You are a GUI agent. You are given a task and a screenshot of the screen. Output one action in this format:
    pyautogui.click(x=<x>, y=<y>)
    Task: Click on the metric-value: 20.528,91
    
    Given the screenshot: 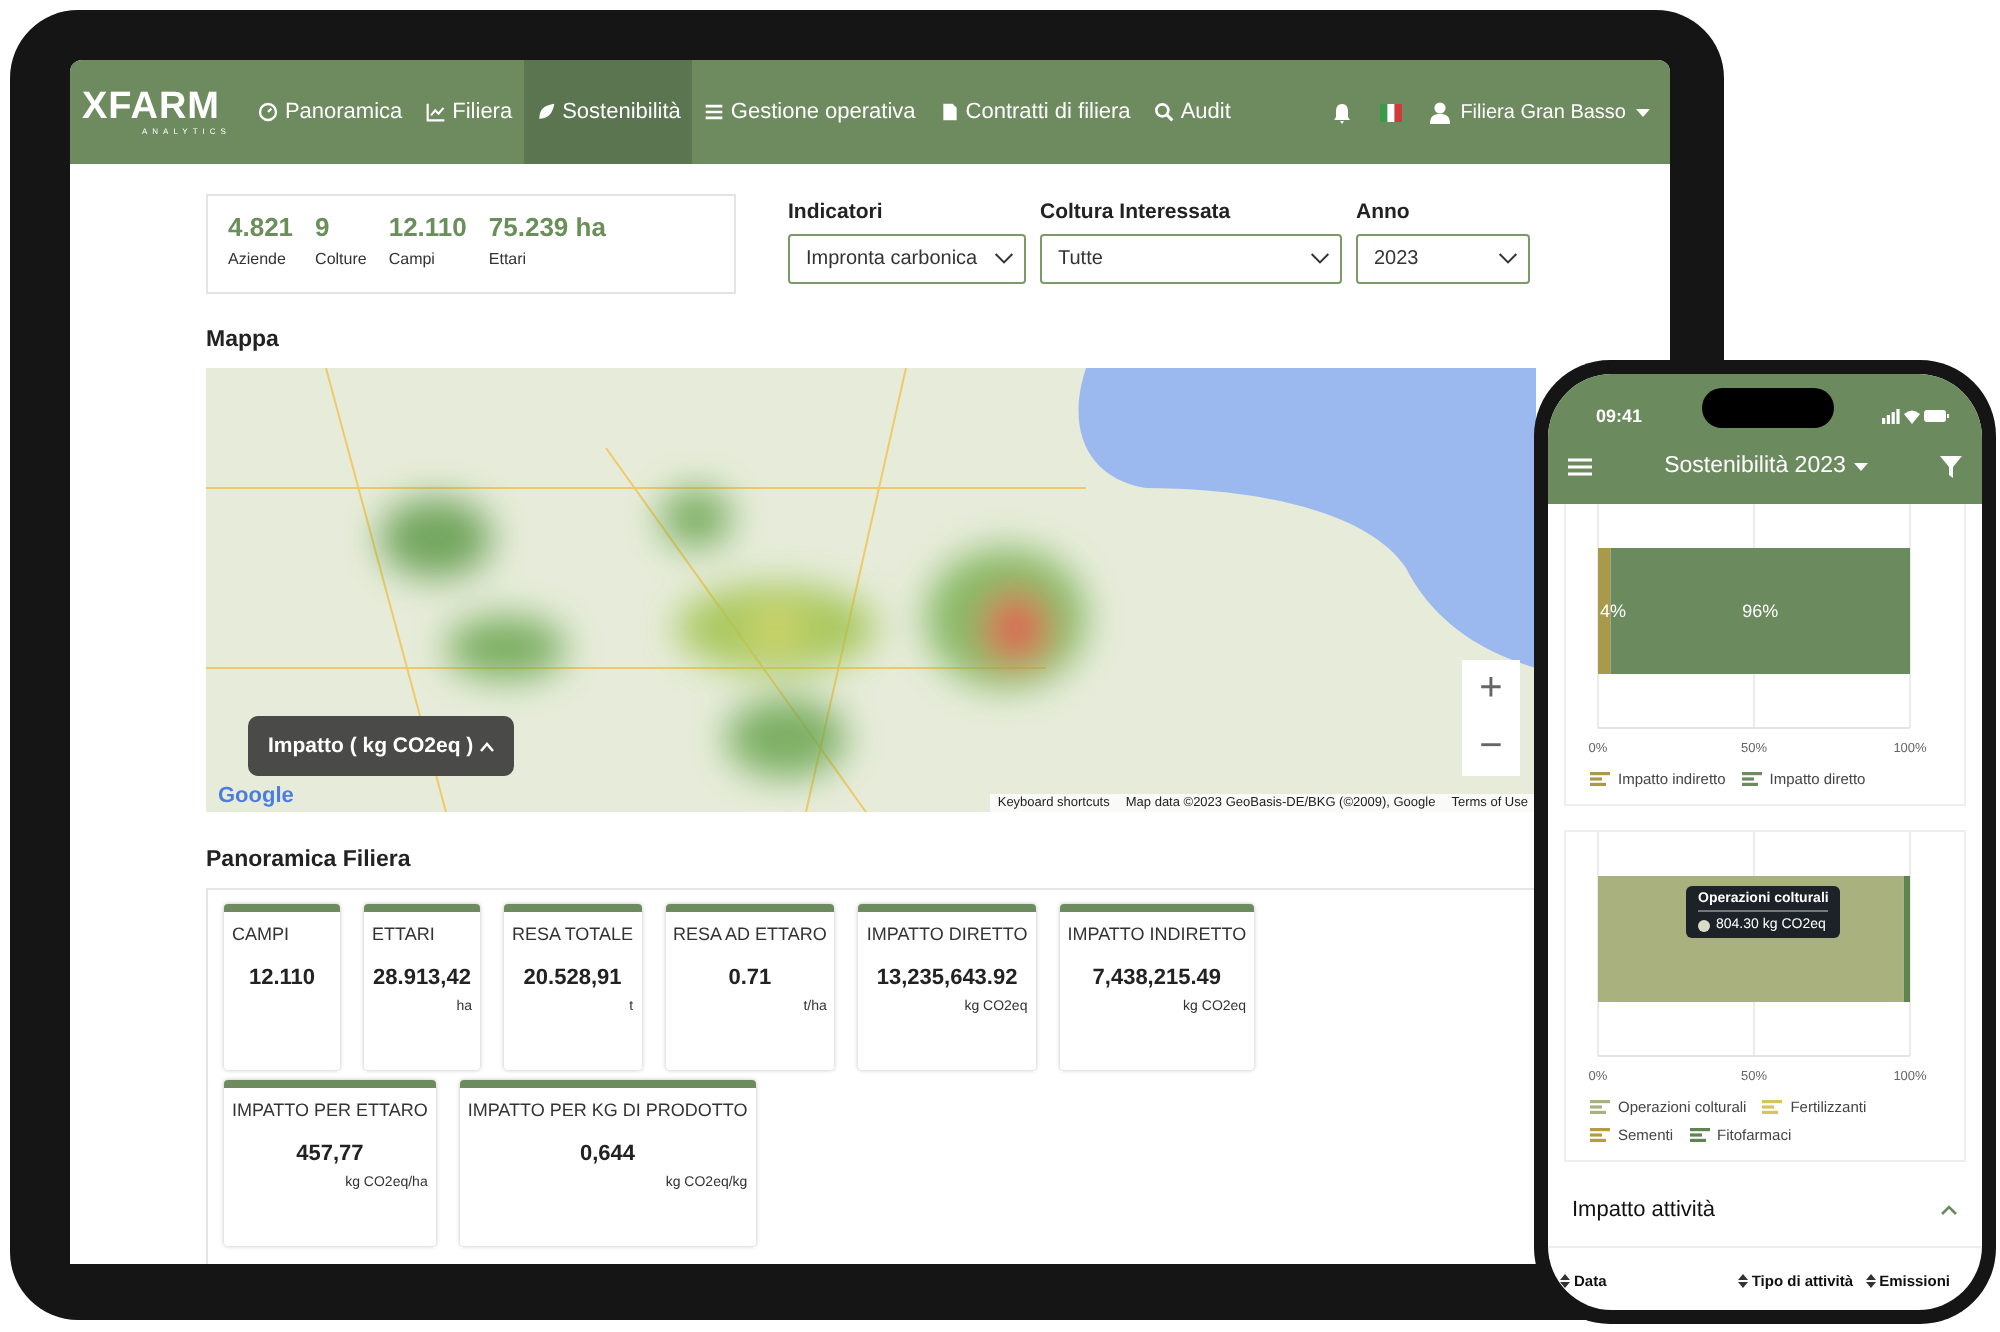 What is the action you would take?
    pyautogui.click(x=572, y=978)
    